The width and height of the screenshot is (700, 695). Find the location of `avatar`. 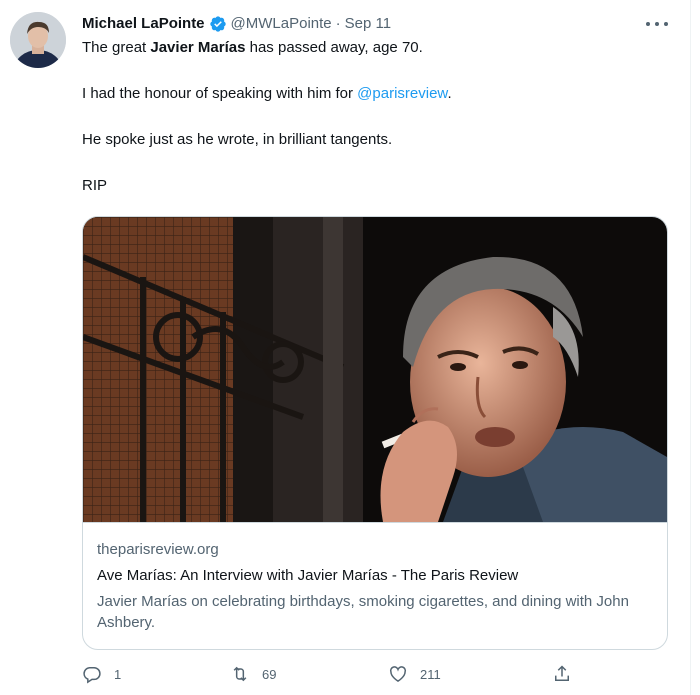

avatar is located at coordinates (38, 40).